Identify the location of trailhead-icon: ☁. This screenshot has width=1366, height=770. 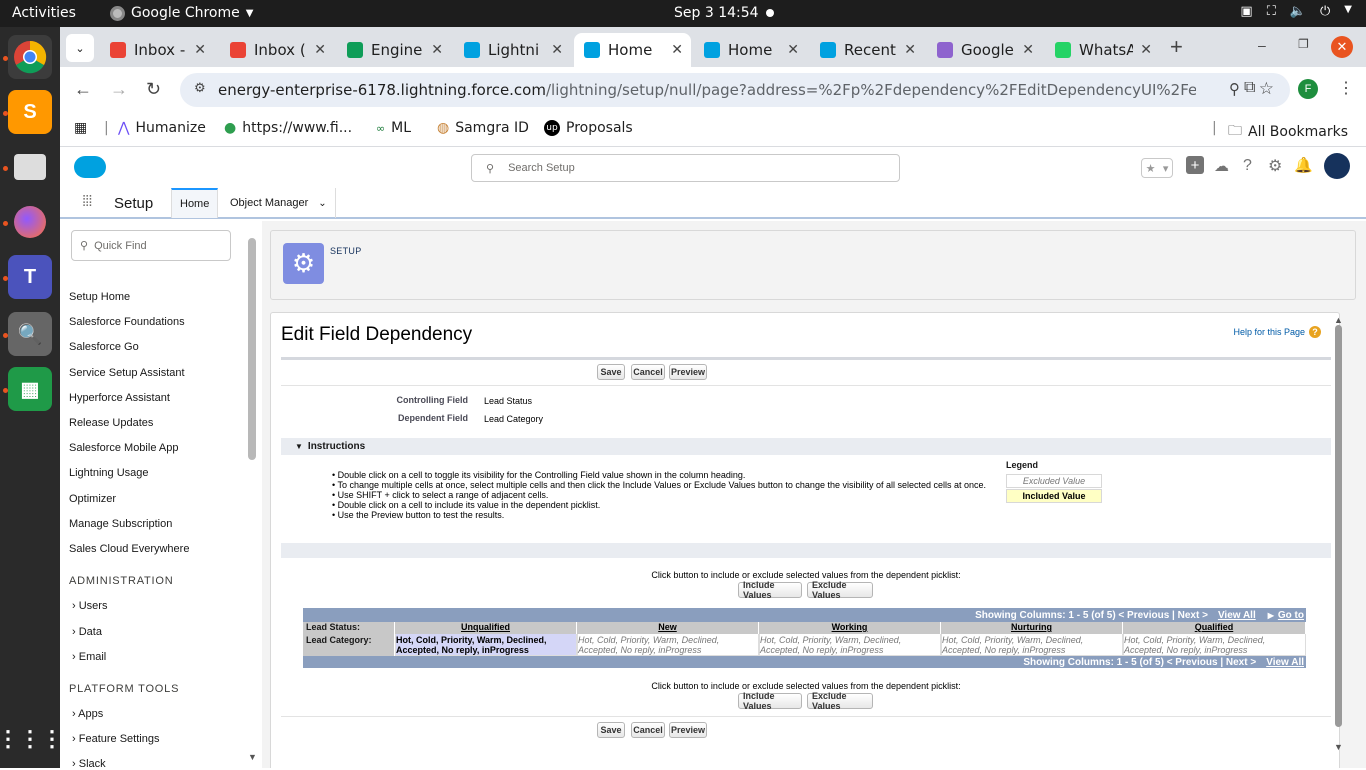
(1221, 166).